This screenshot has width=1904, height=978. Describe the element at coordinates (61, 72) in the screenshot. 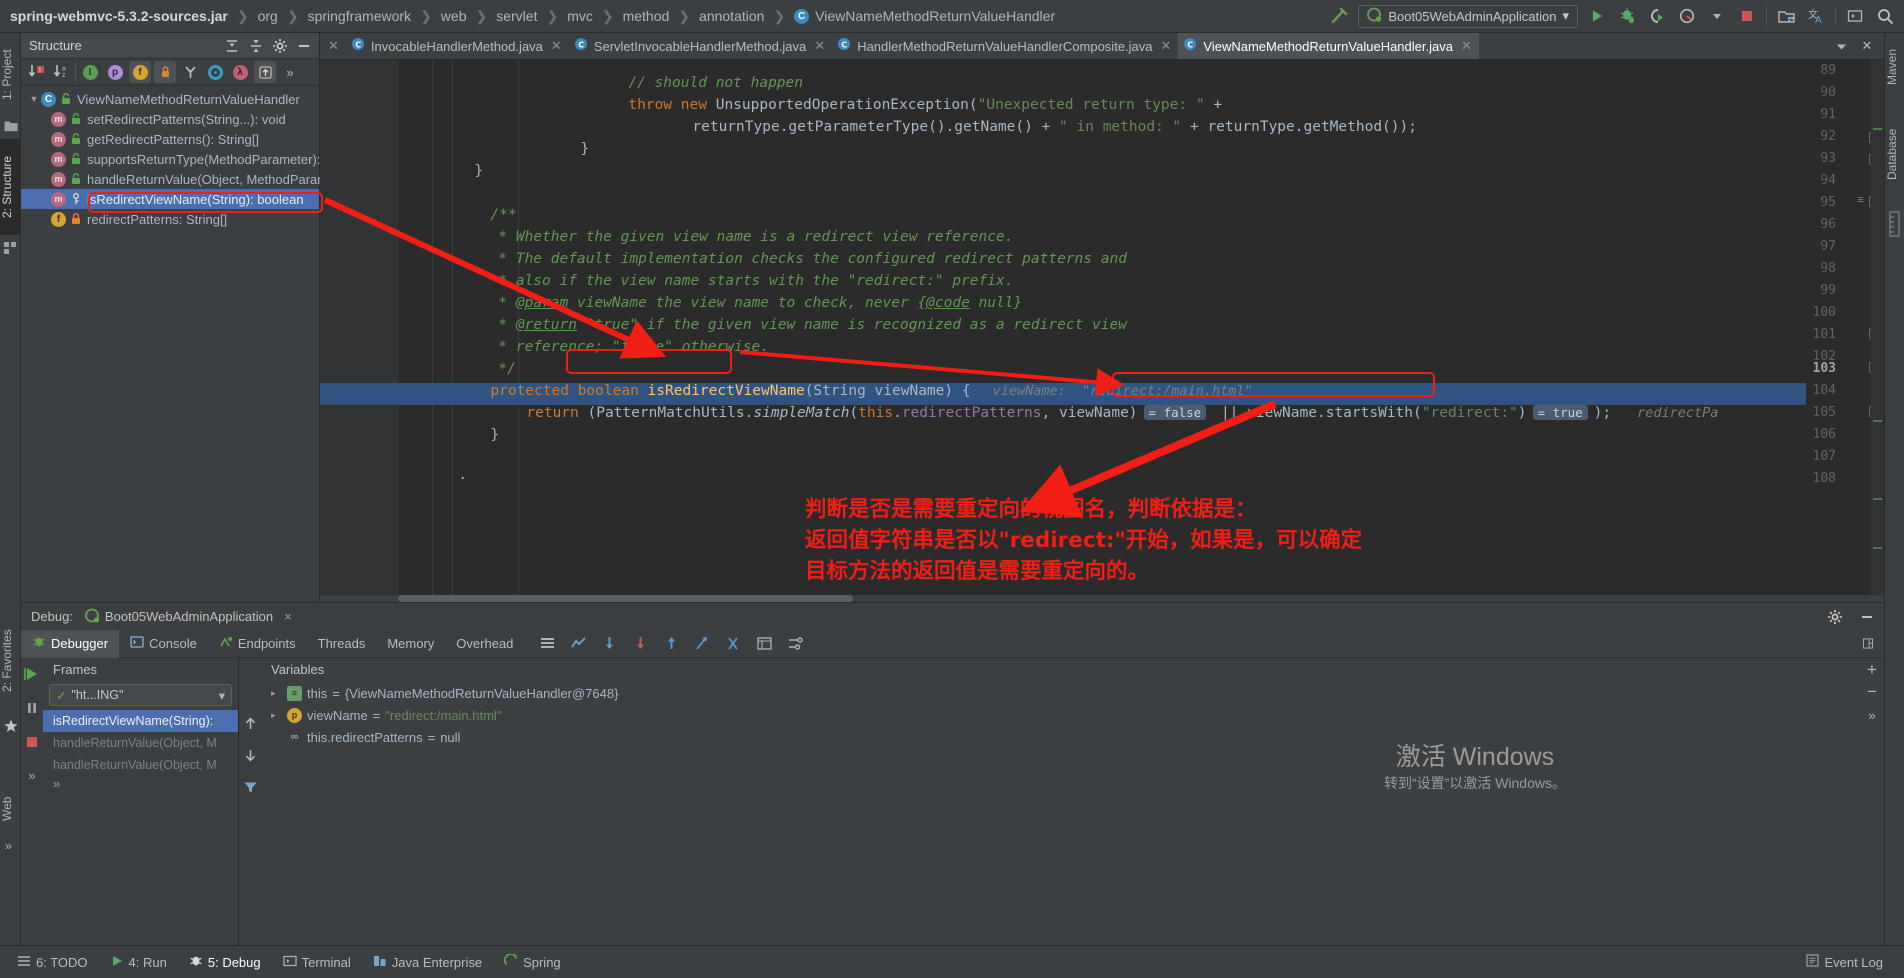

I see `sort-alphabetically-icon: az` at that location.